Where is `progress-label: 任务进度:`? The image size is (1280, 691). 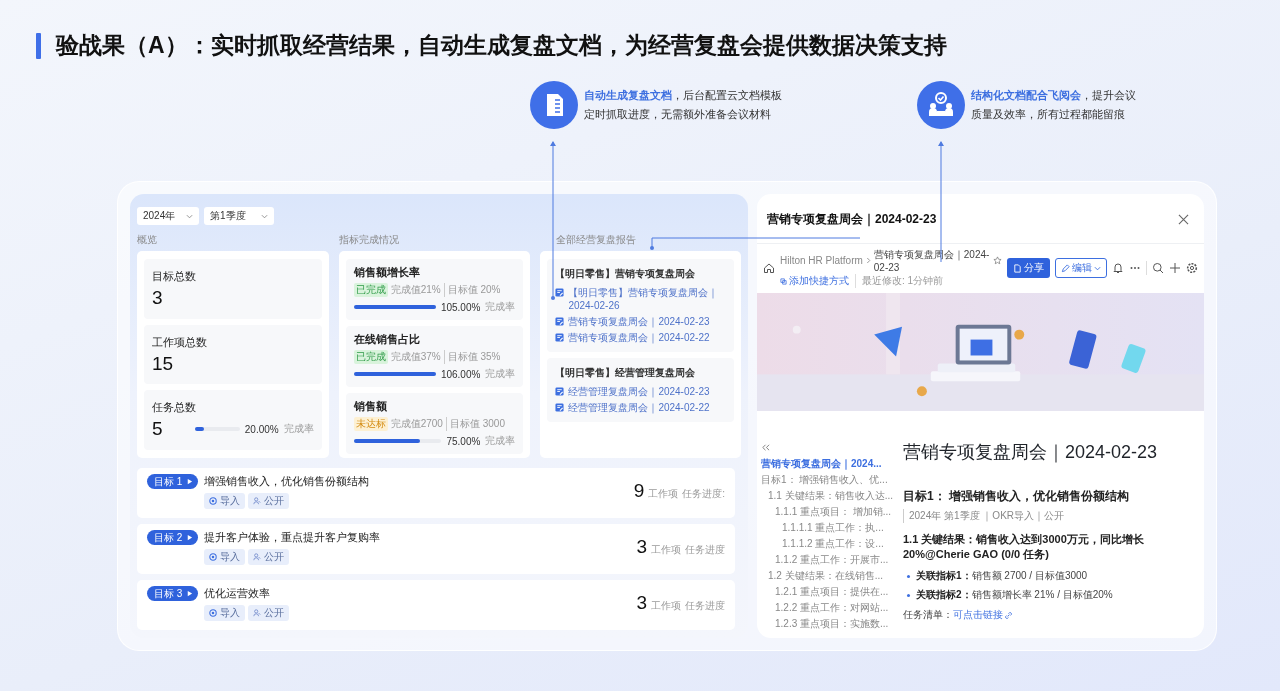
progress-label: 任务进度: is located at coordinates (703, 494).